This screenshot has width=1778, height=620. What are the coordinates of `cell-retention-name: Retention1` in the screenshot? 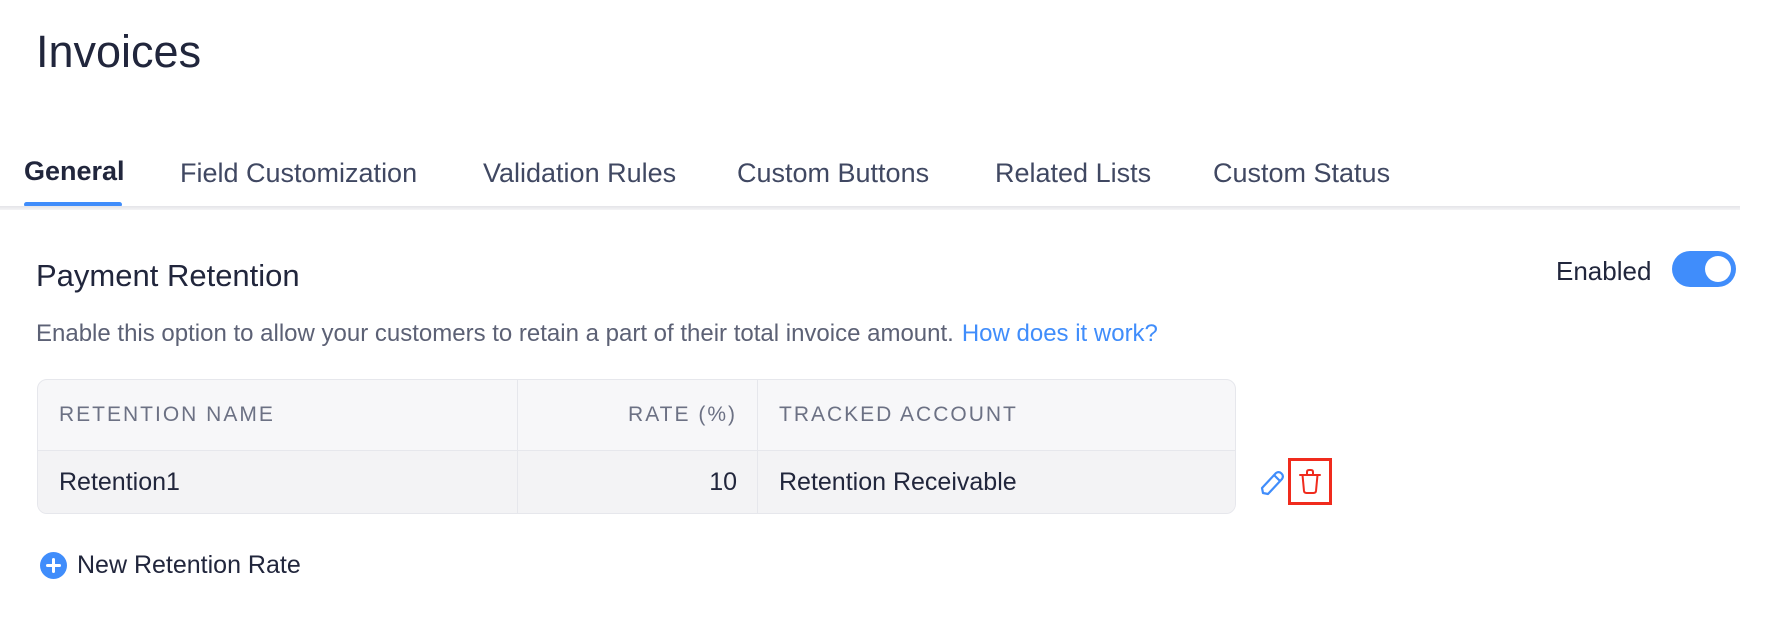 It's located at (278, 482).